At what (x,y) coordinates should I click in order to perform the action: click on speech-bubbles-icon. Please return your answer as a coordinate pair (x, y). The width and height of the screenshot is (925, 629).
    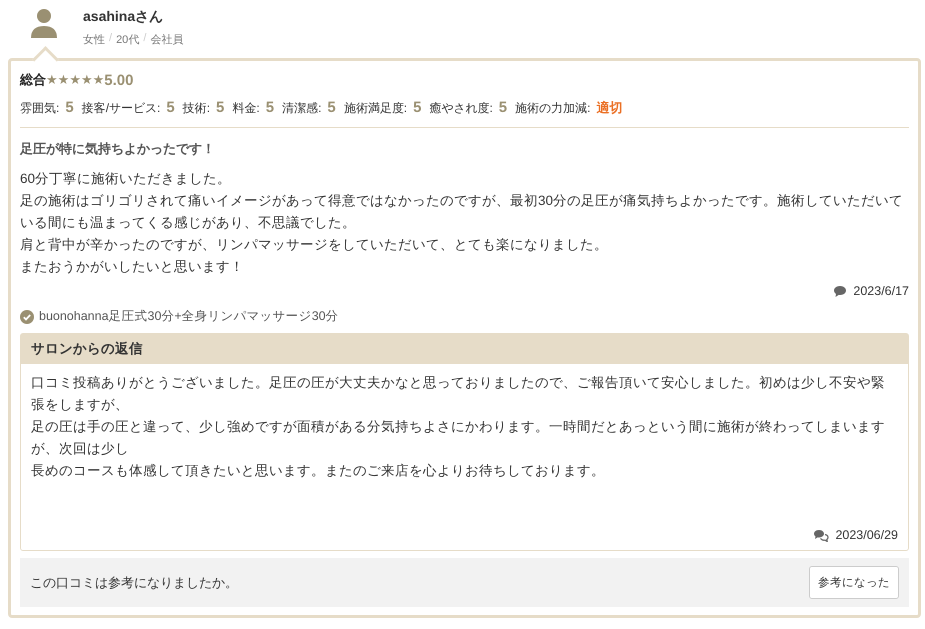
    Looking at the image, I should click on (821, 535).